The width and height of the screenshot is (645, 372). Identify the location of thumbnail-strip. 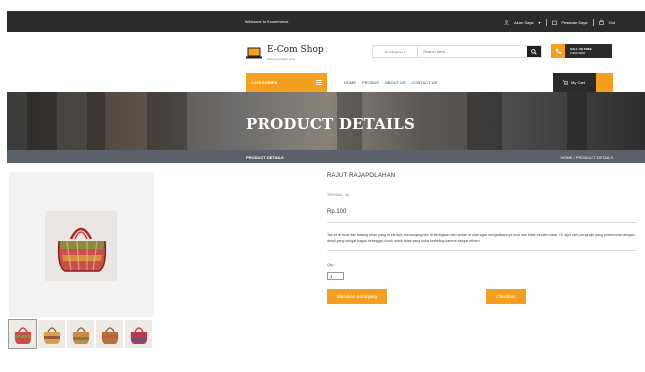
(80, 334).